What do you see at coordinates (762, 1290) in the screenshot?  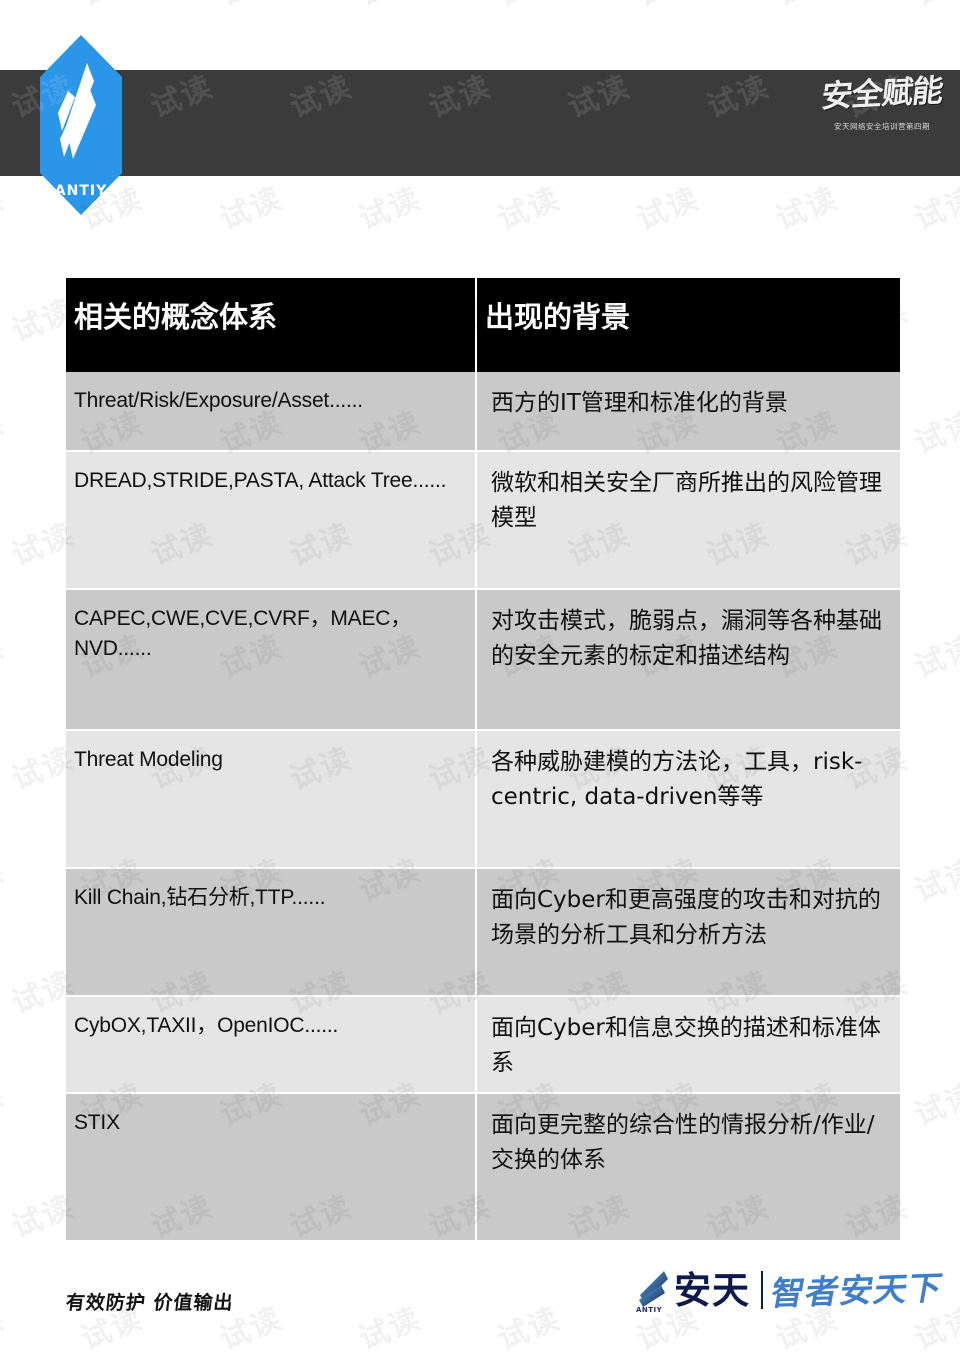 I see `brand-divider` at bounding box center [762, 1290].